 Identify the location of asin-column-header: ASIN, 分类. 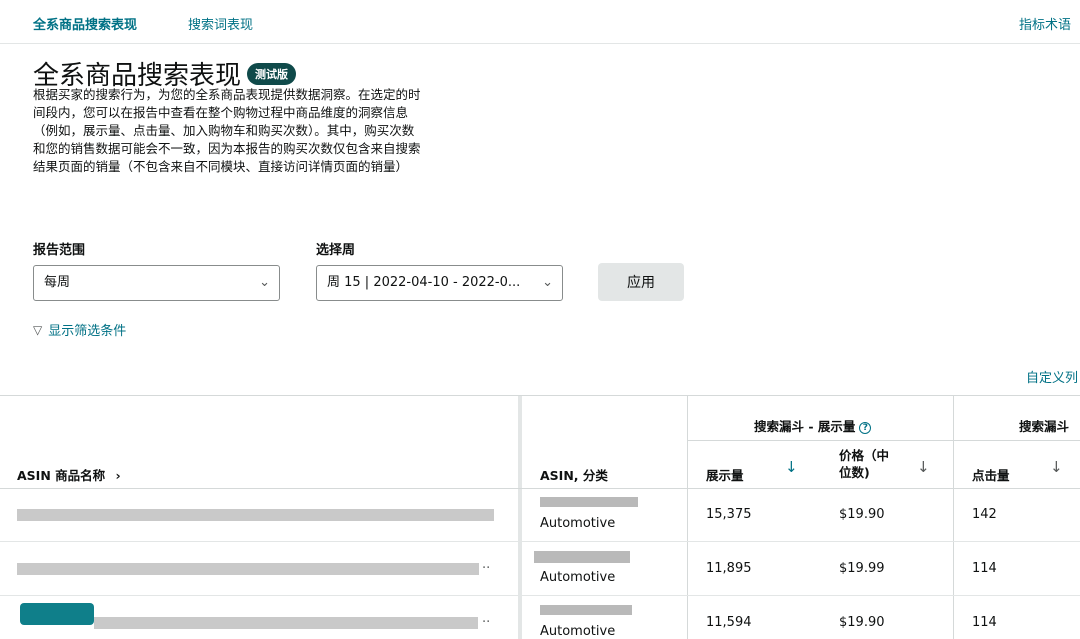
(574, 475).